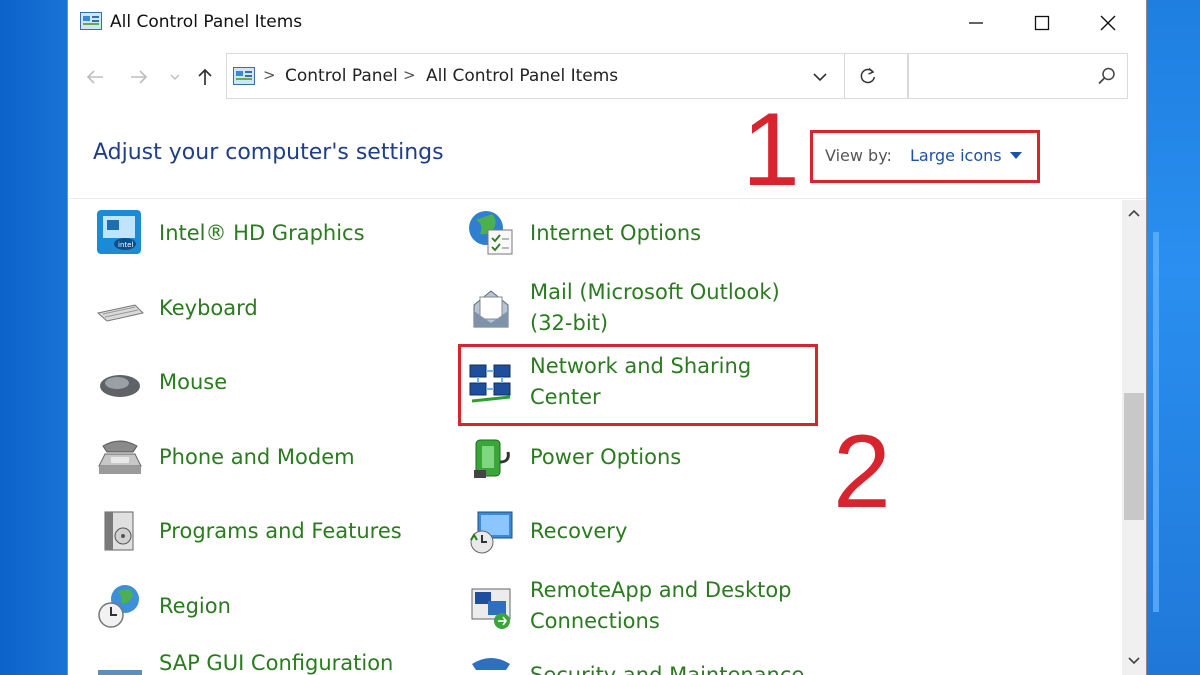 The height and width of the screenshot is (675, 1200). Describe the element at coordinates (193, 381) in the screenshot. I see `item-label: Mouse` at that location.